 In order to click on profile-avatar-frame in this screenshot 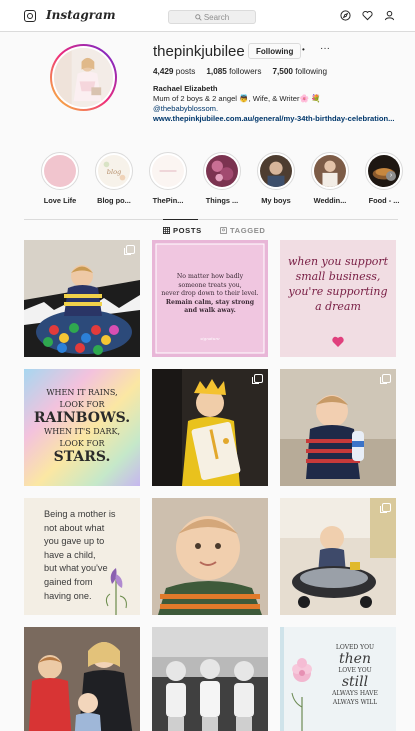, I will do `click(83, 77)`.